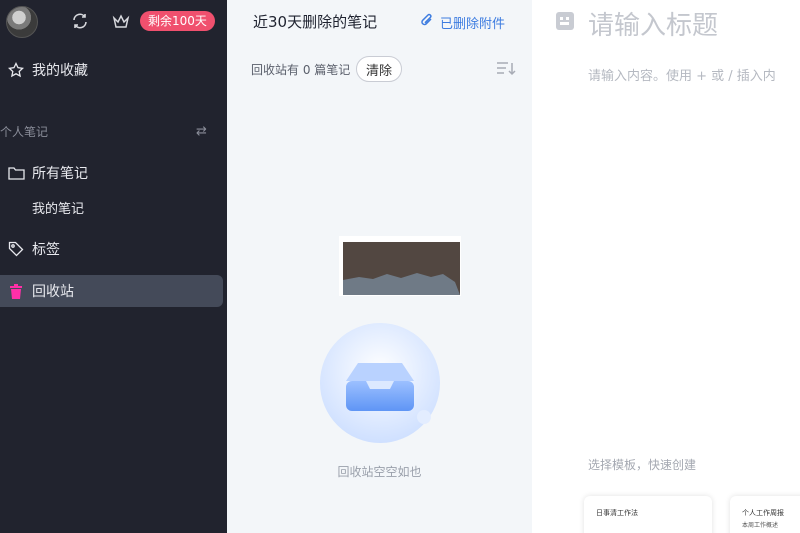 Image resolution: width=800 pixels, height=533 pixels. I want to click on avatar, so click(22, 22).